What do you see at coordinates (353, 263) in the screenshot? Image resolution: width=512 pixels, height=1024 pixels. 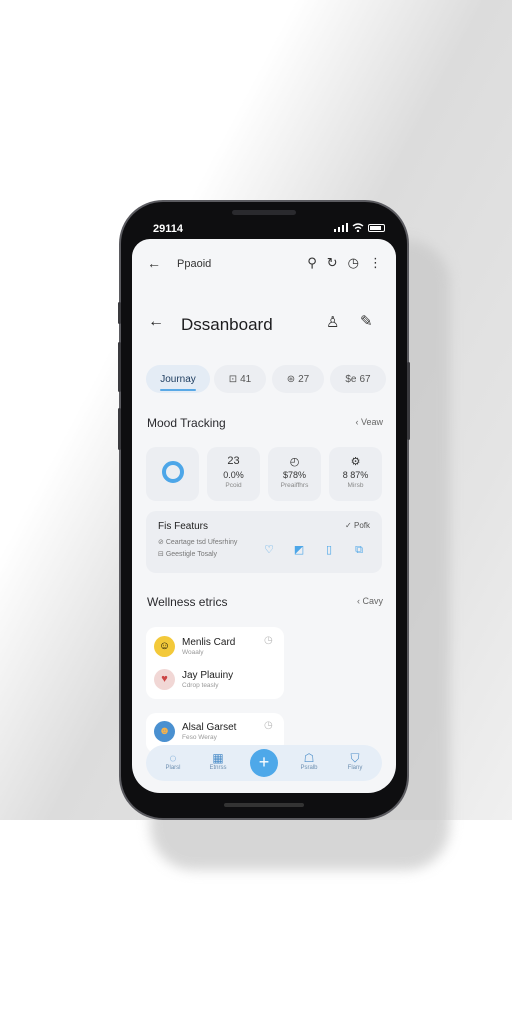 I see `timer-icon: ◷` at bounding box center [353, 263].